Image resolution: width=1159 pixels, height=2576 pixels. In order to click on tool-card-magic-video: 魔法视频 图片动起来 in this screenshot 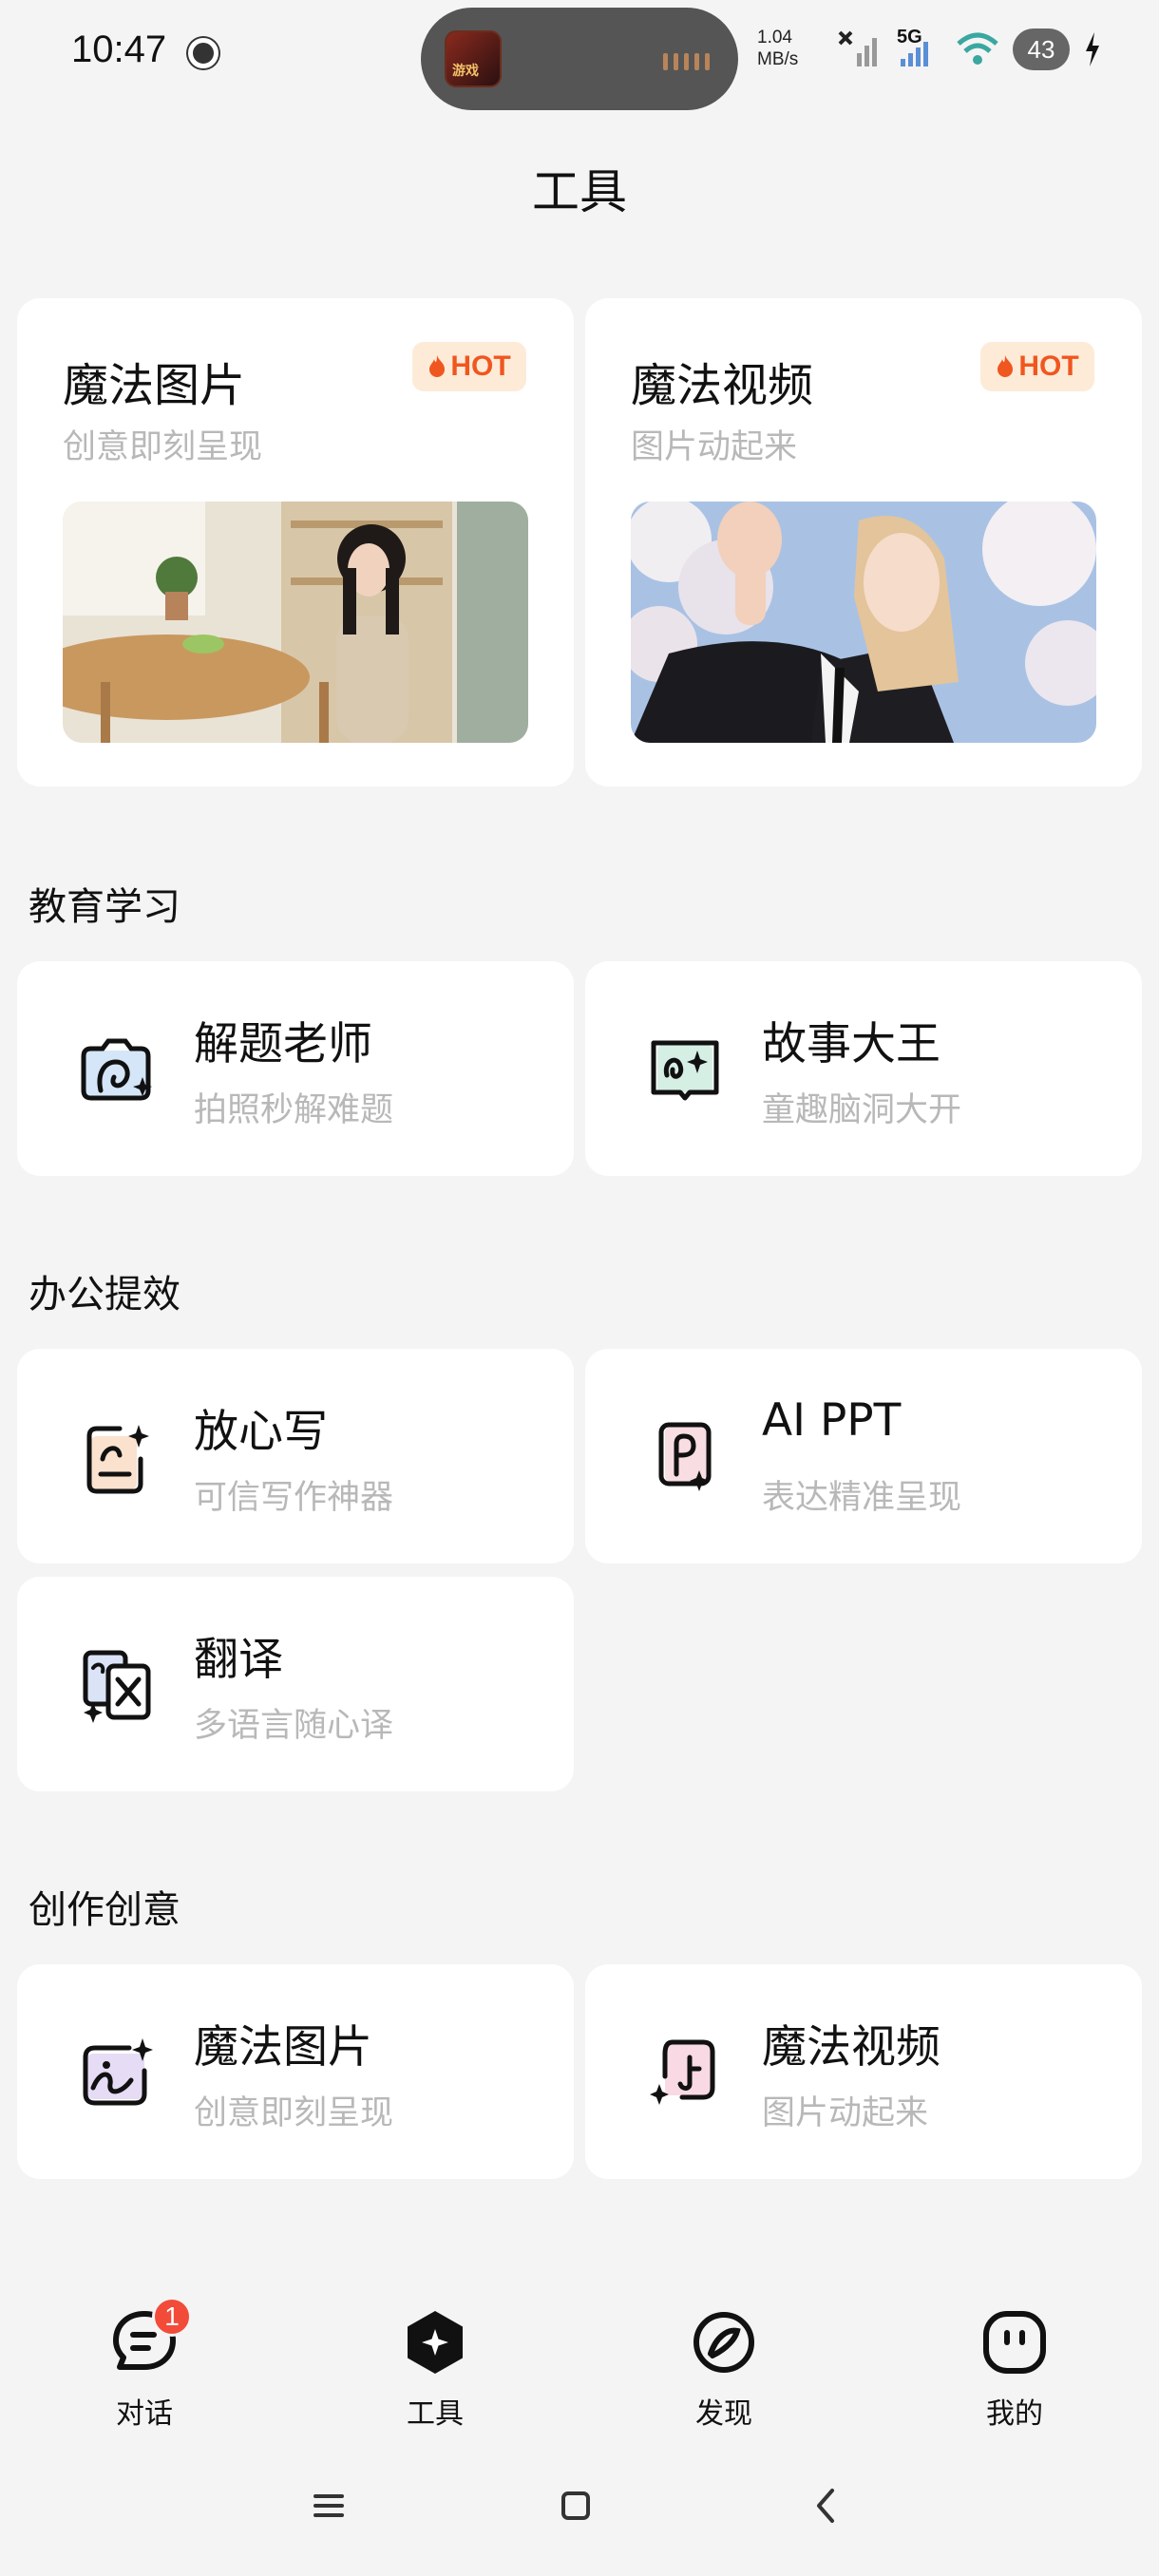, I will do `click(863, 2071)`.